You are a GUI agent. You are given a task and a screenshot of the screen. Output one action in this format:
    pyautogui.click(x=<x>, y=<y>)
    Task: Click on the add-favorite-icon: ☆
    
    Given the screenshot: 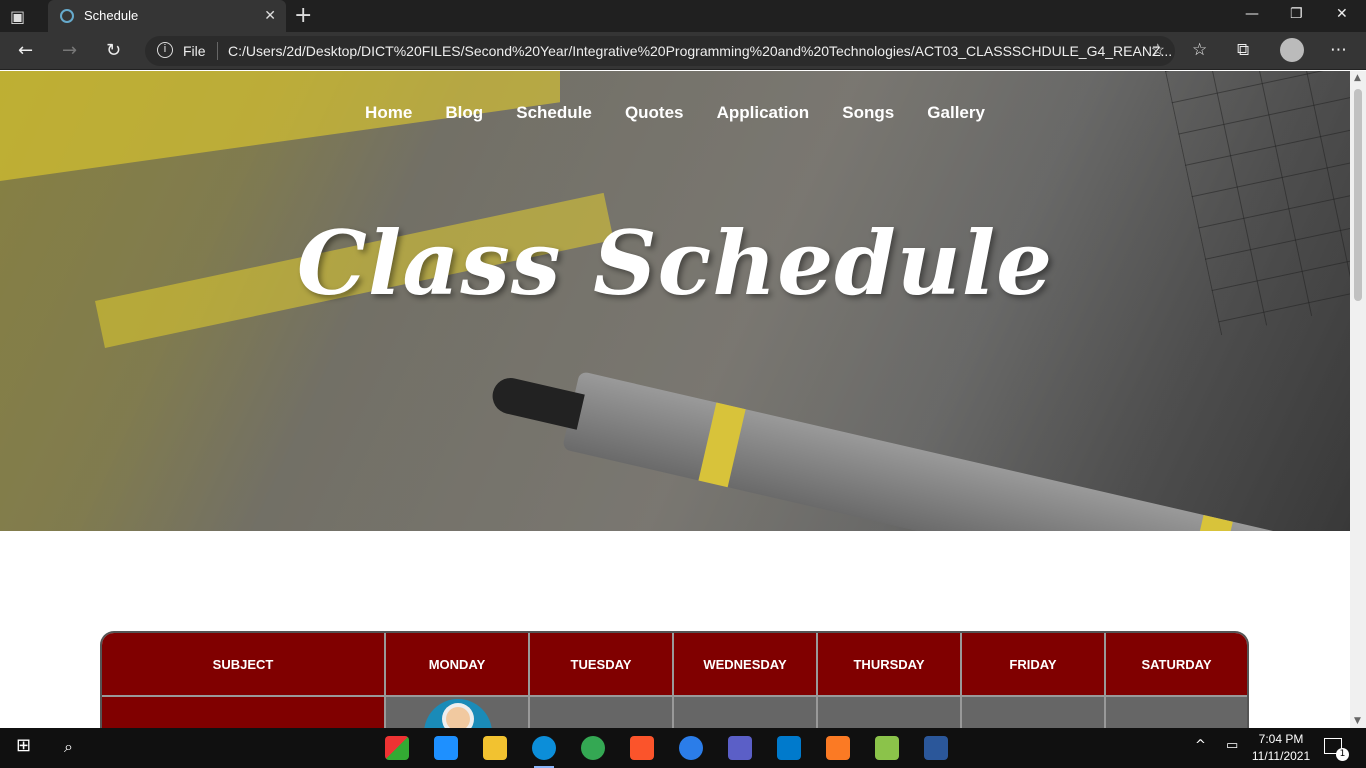 What is the action you would take?
    pyautogui.click(x=1158, y=50)
    